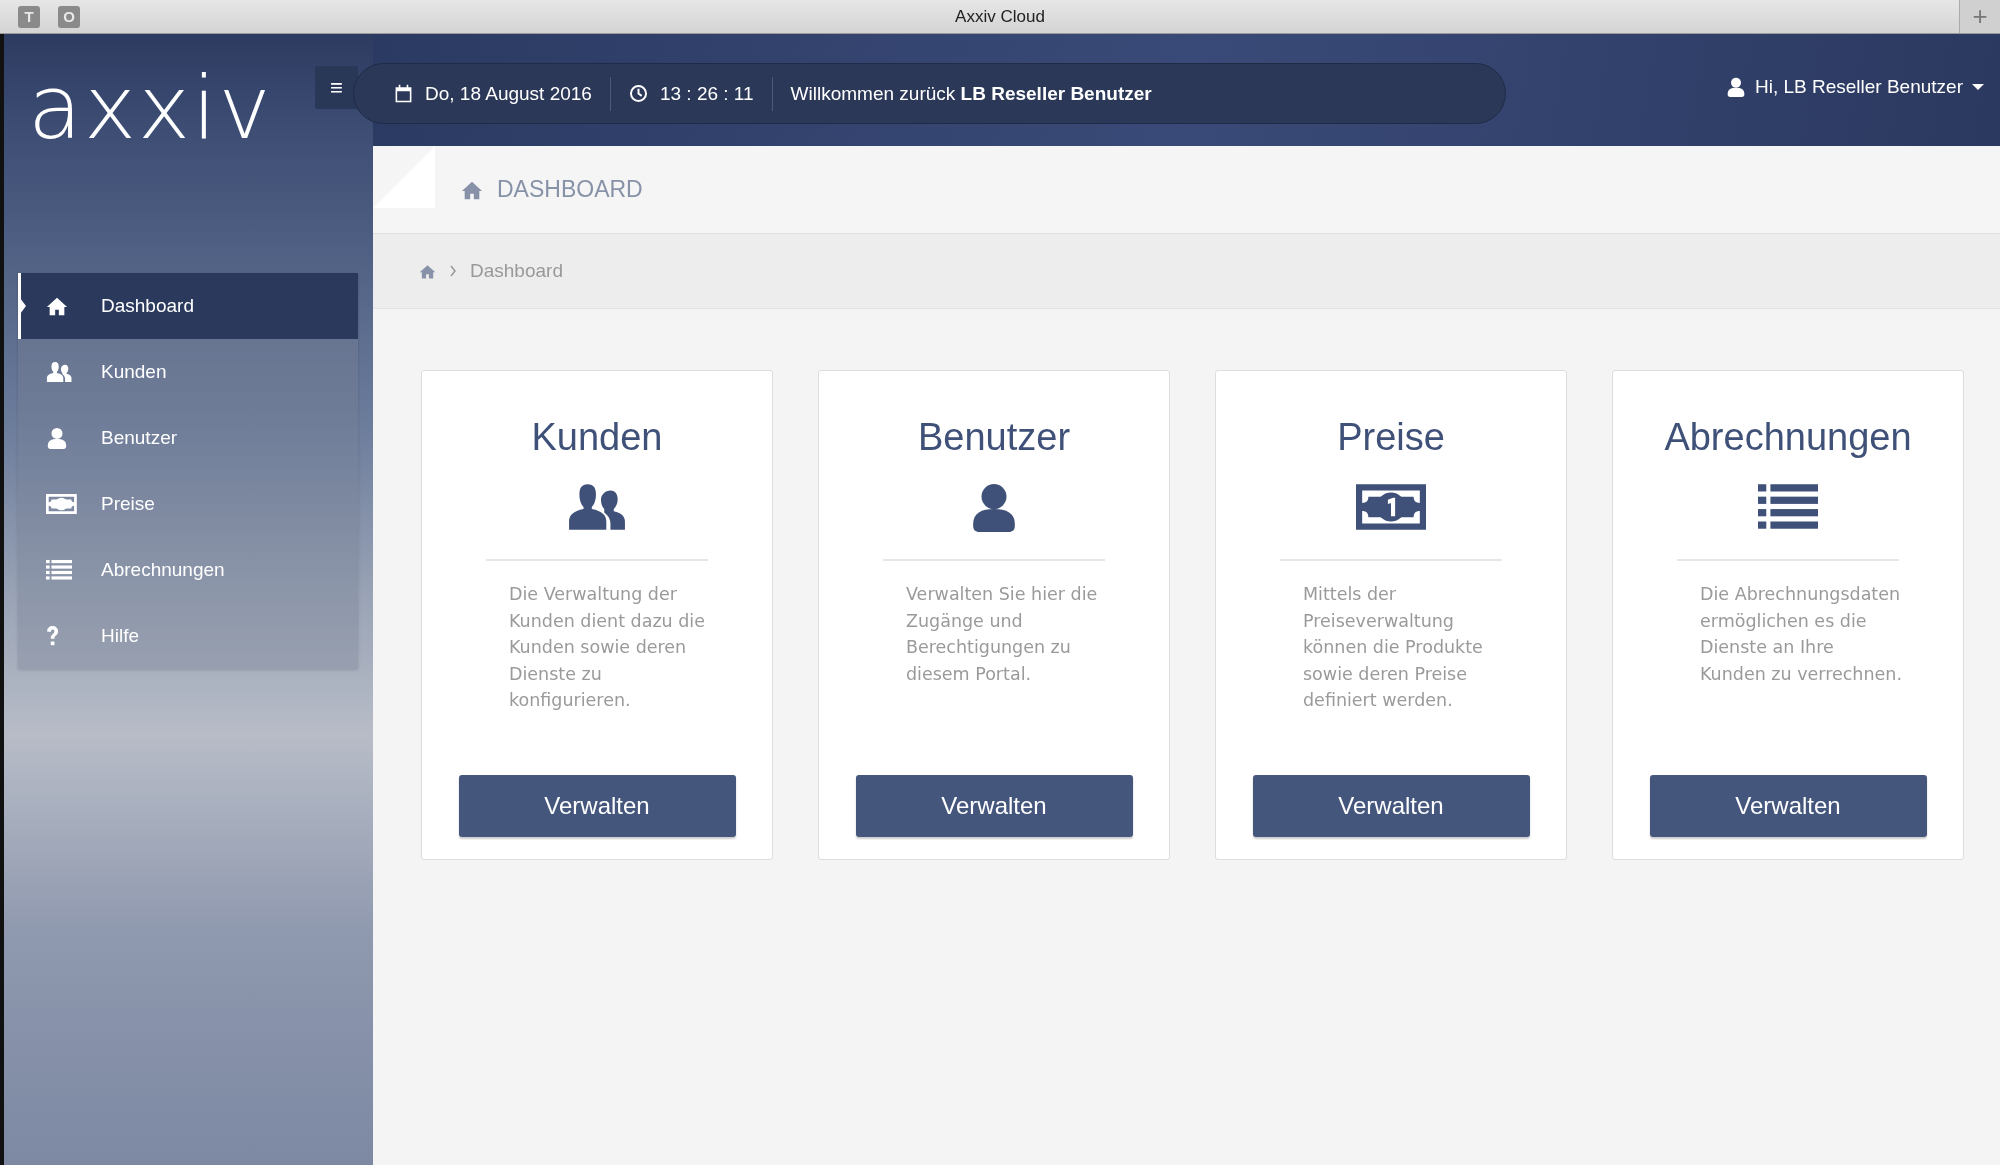 This screenshot has height=1165, width=2000. Describe the element at coordinates (57, 306) in the screenshot. I see `home-icon` at that location.